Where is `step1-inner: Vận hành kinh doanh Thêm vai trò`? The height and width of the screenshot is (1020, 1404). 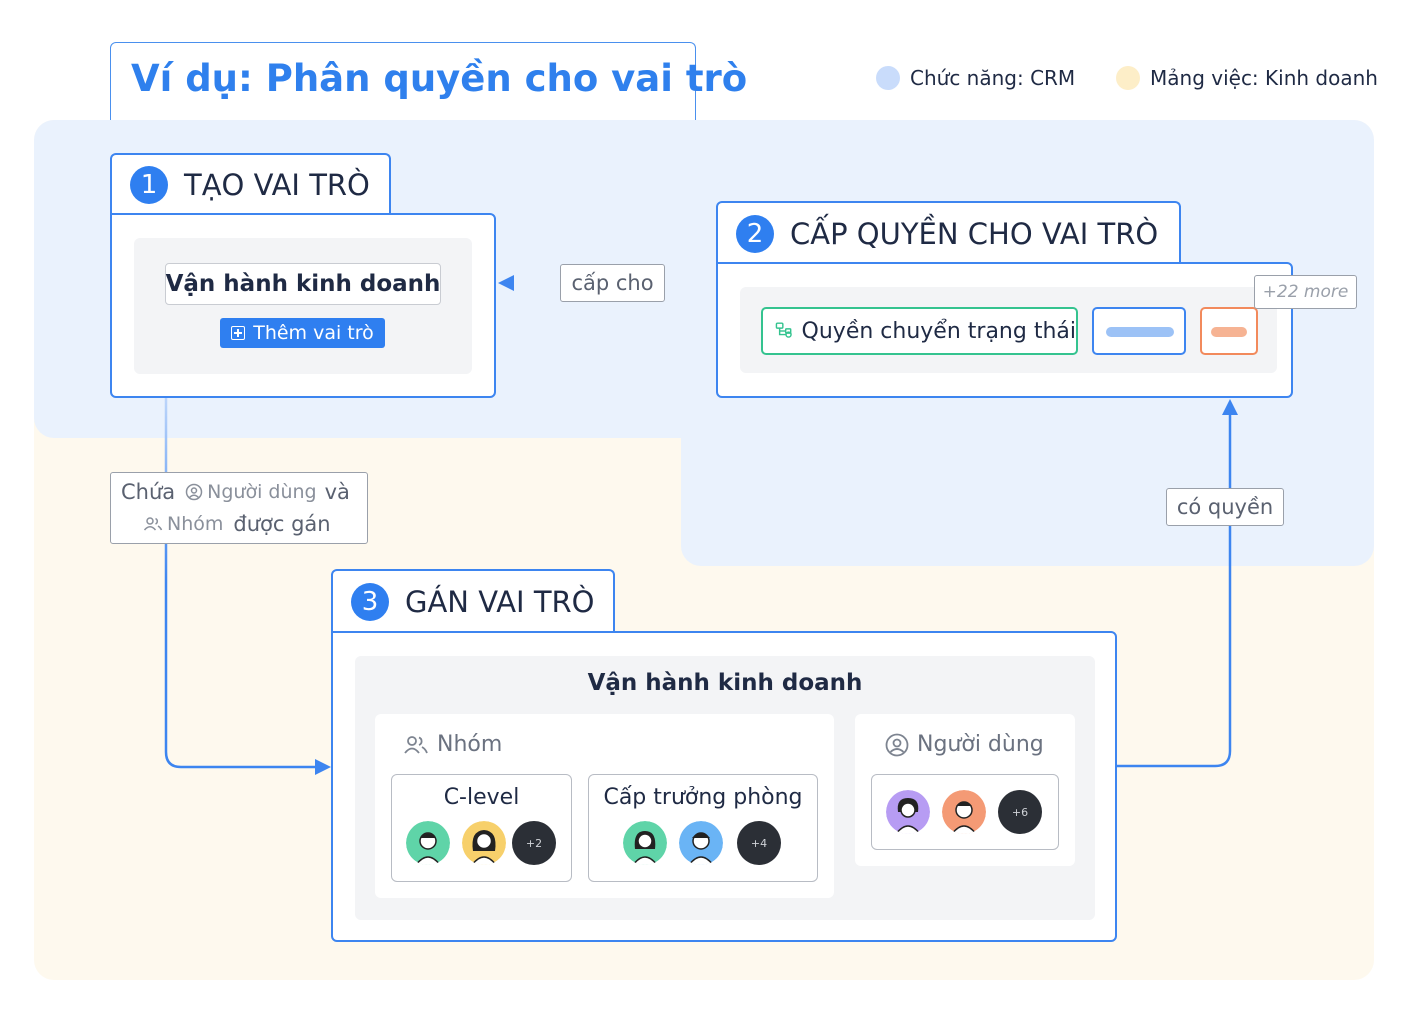 step1-inner: Vận hành kinh doanh Thêm vai trò is located at coordinates (303, 306).